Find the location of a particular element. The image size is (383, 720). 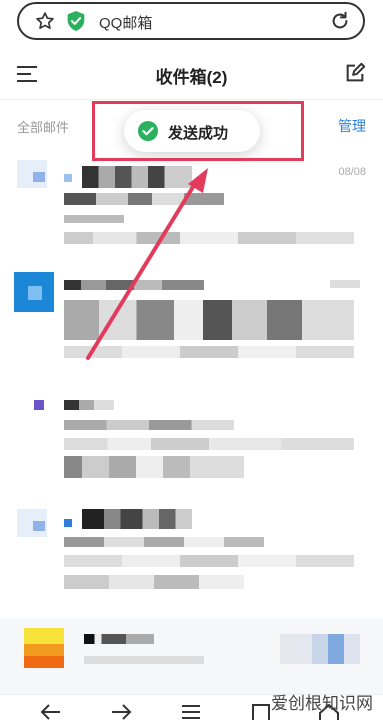

back-arrow-icon is located at coordinates (51, 711).